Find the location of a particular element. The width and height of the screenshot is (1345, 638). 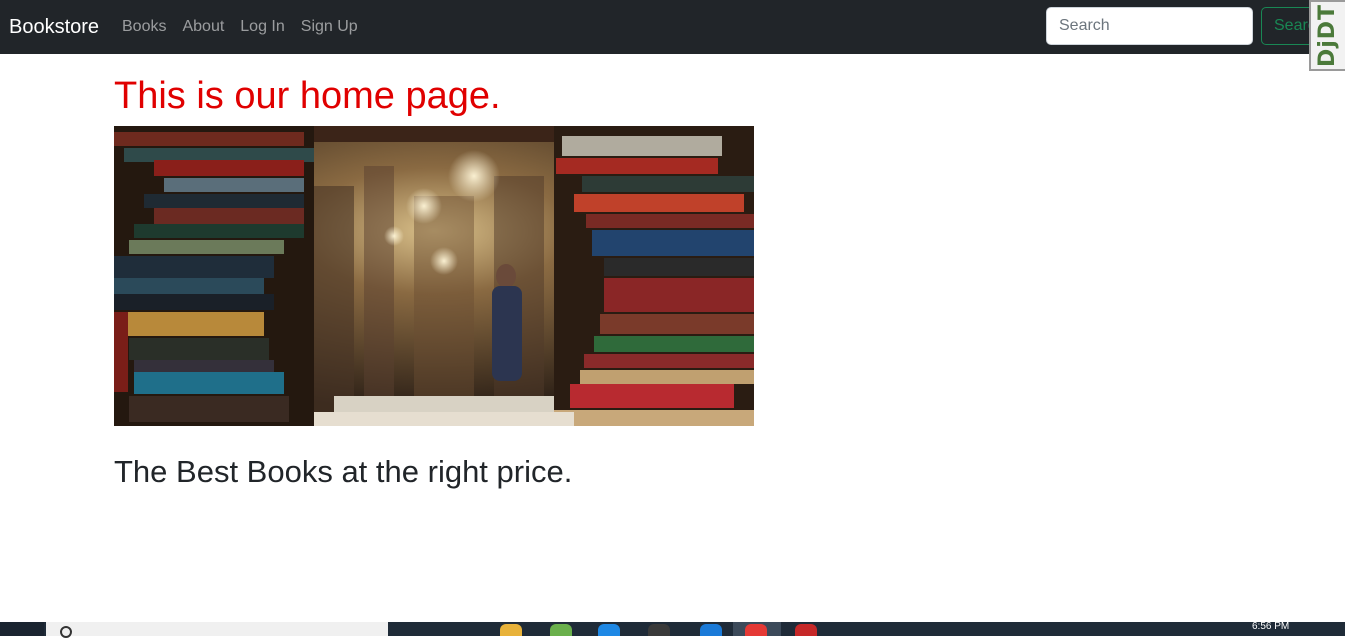

start-button is located at coordinates (22, 629).